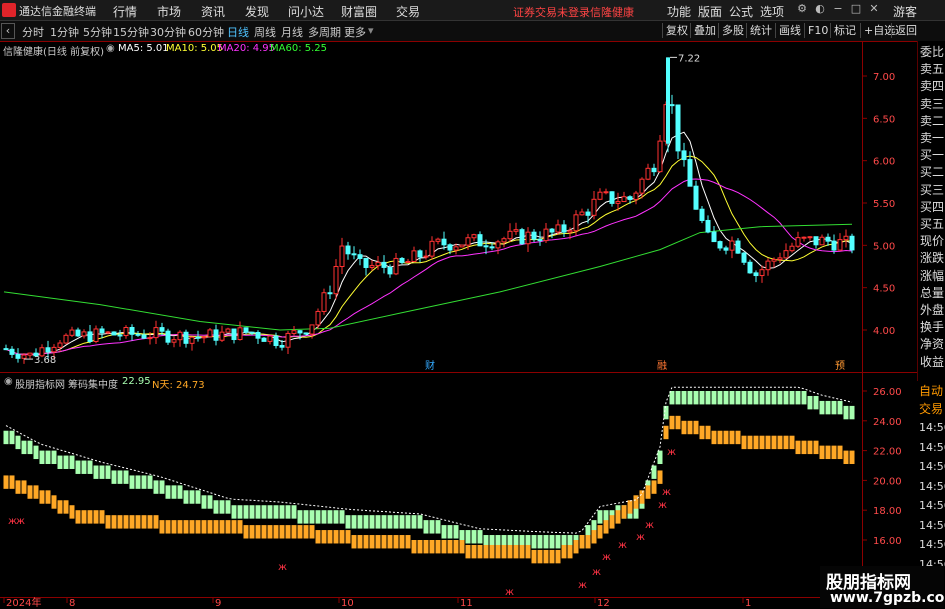  I want to click on side-item: 买四, so click(932, 207).